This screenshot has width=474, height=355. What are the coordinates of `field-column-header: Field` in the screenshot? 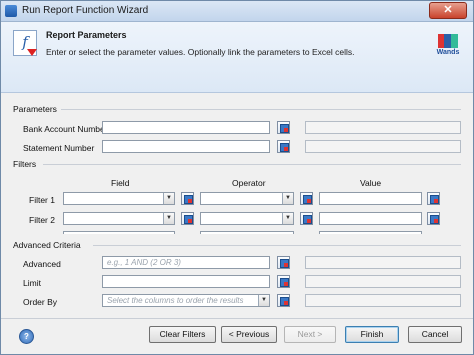 It's located at (120, 183).